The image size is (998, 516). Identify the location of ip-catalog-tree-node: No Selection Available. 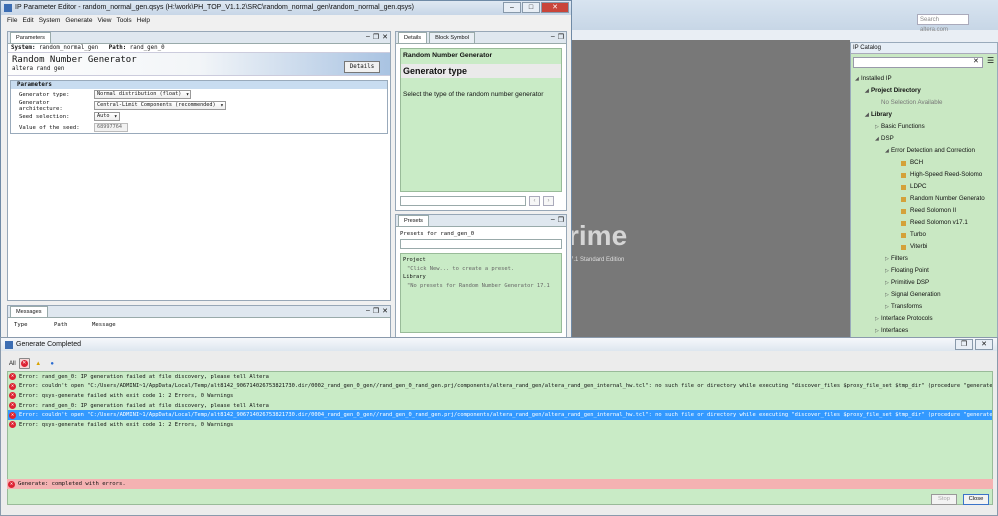
(924, 103).